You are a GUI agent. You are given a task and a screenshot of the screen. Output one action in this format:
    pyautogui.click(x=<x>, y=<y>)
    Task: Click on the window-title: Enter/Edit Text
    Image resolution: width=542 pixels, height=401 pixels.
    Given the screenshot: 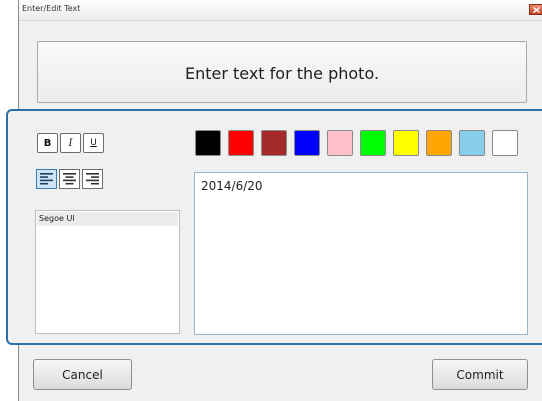 What is the action you would take?
    pyautogui.click(x=51, y=8)
    